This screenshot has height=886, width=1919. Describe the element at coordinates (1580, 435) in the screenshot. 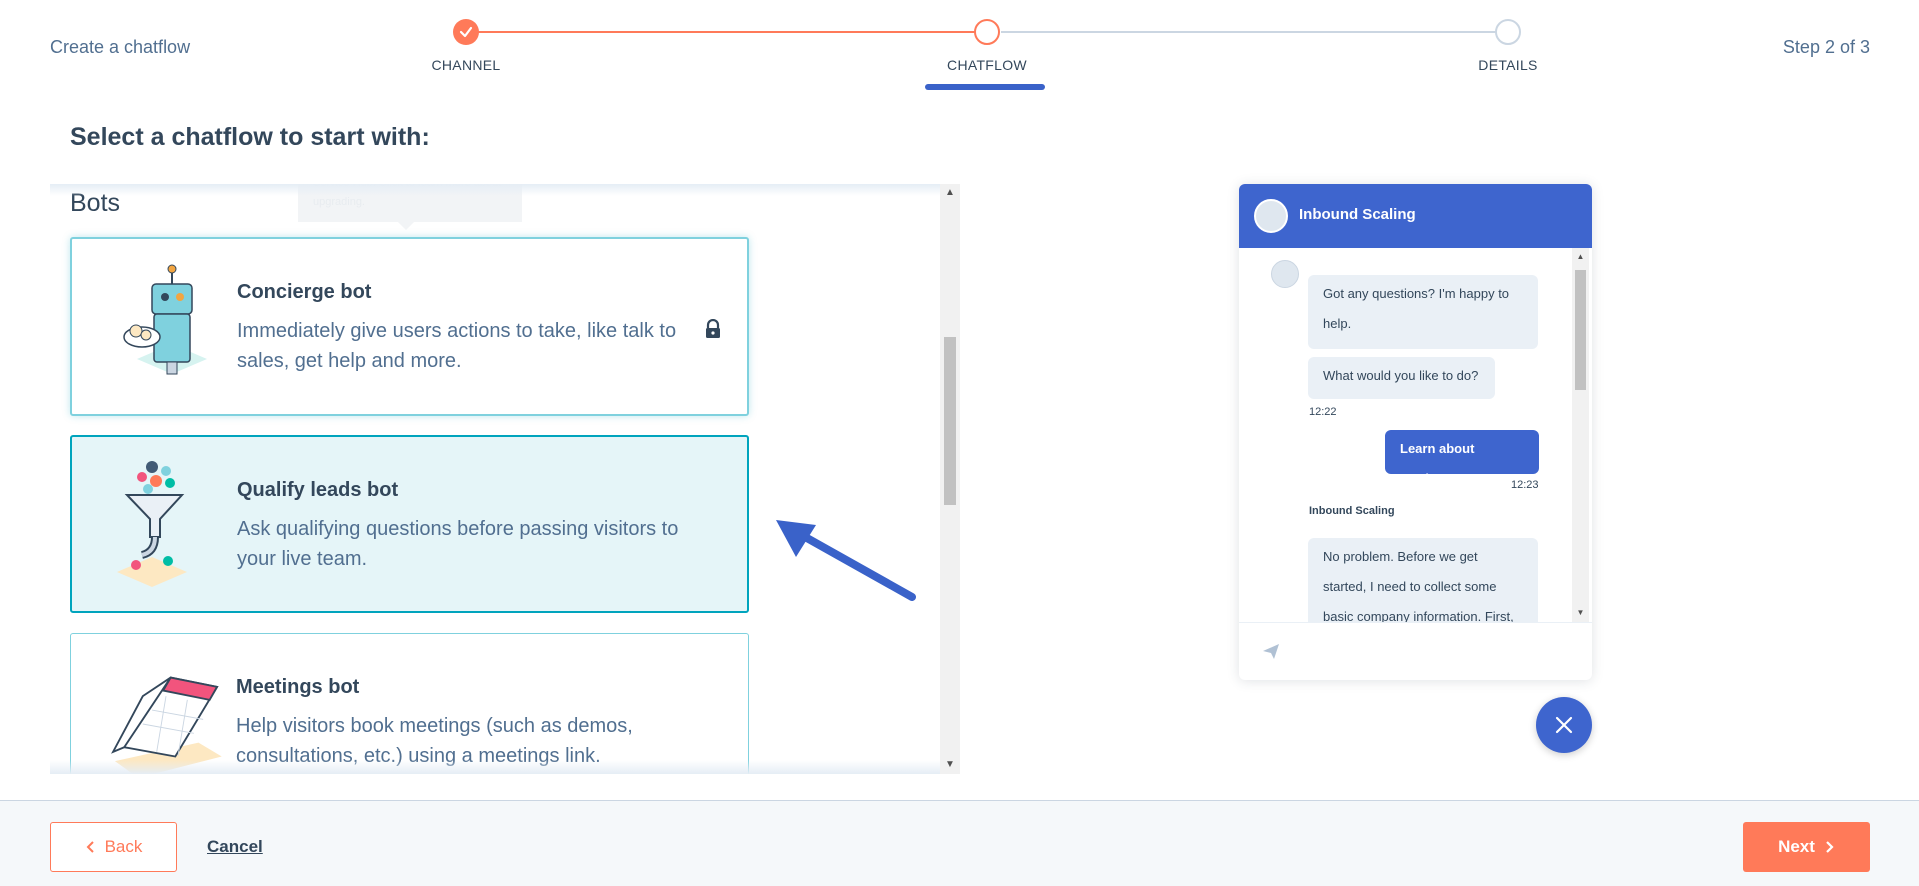

I see `chat-scrollbar: ▲ ▼` at that location.